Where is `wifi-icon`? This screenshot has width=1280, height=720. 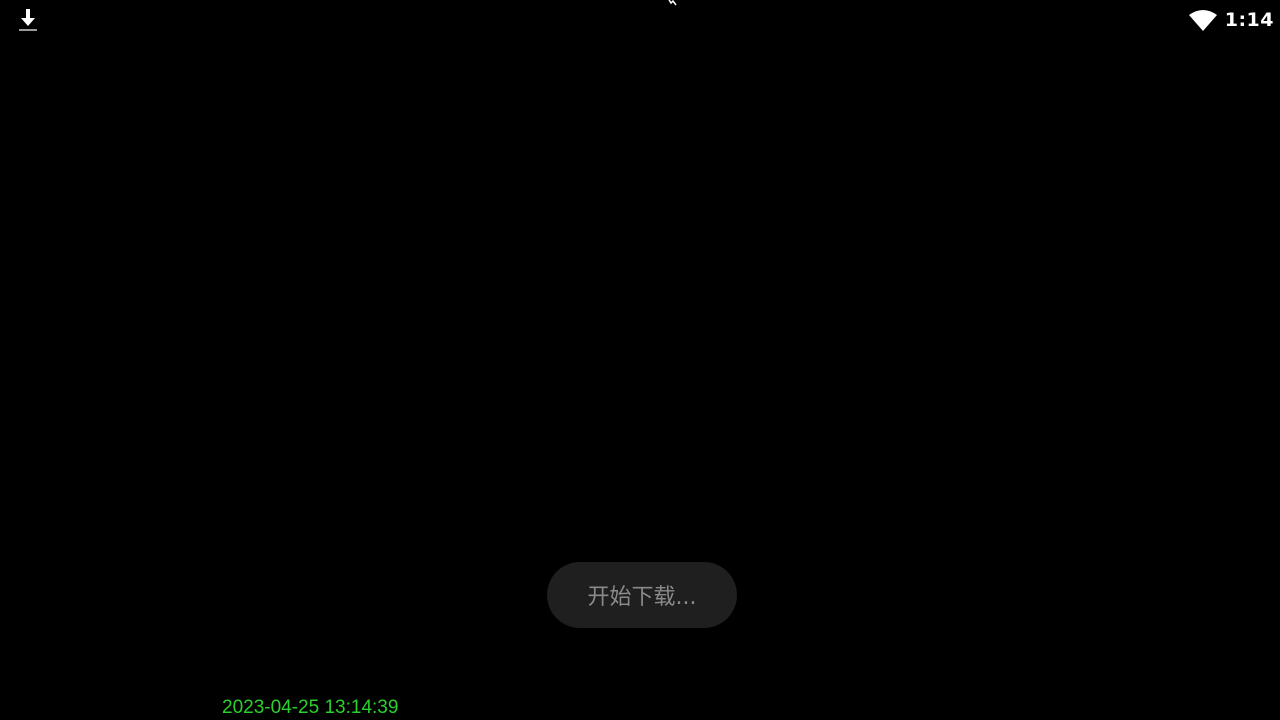
wifi-icon is located at coordinates (1202, 20).